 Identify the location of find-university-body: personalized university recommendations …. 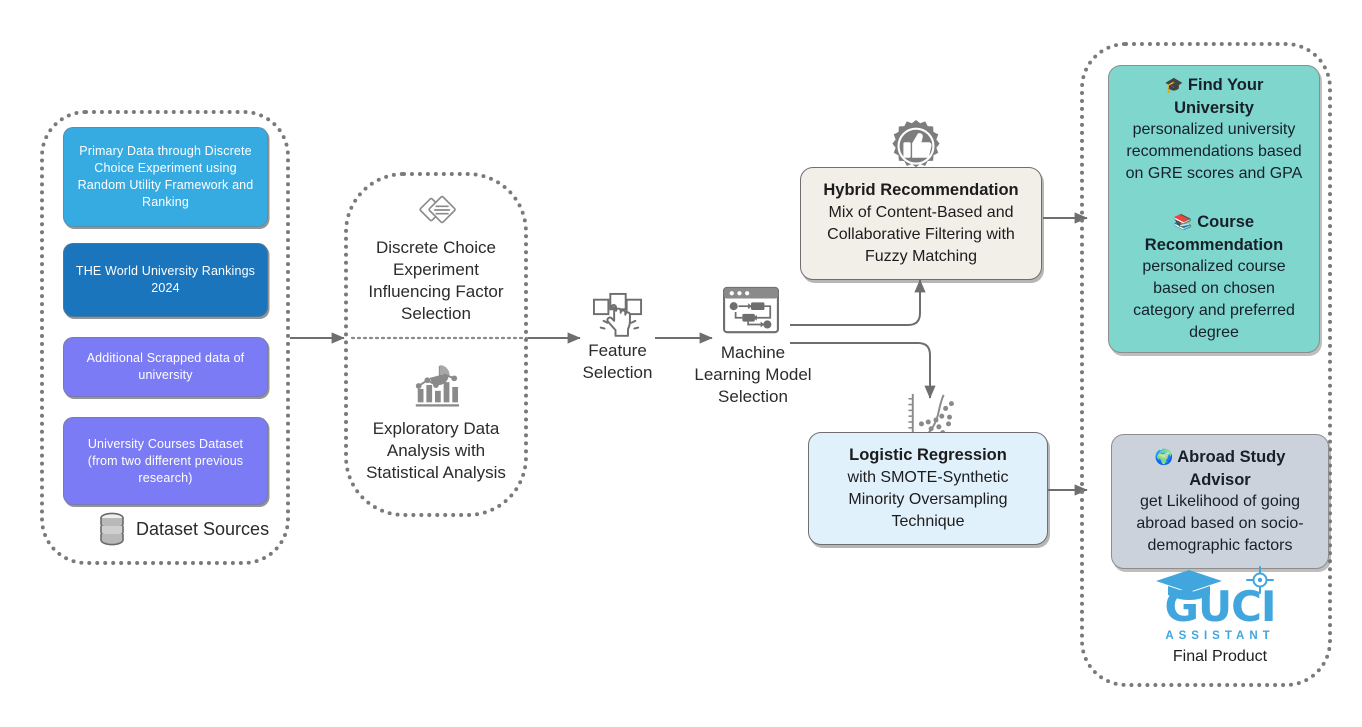
(1214, 151).